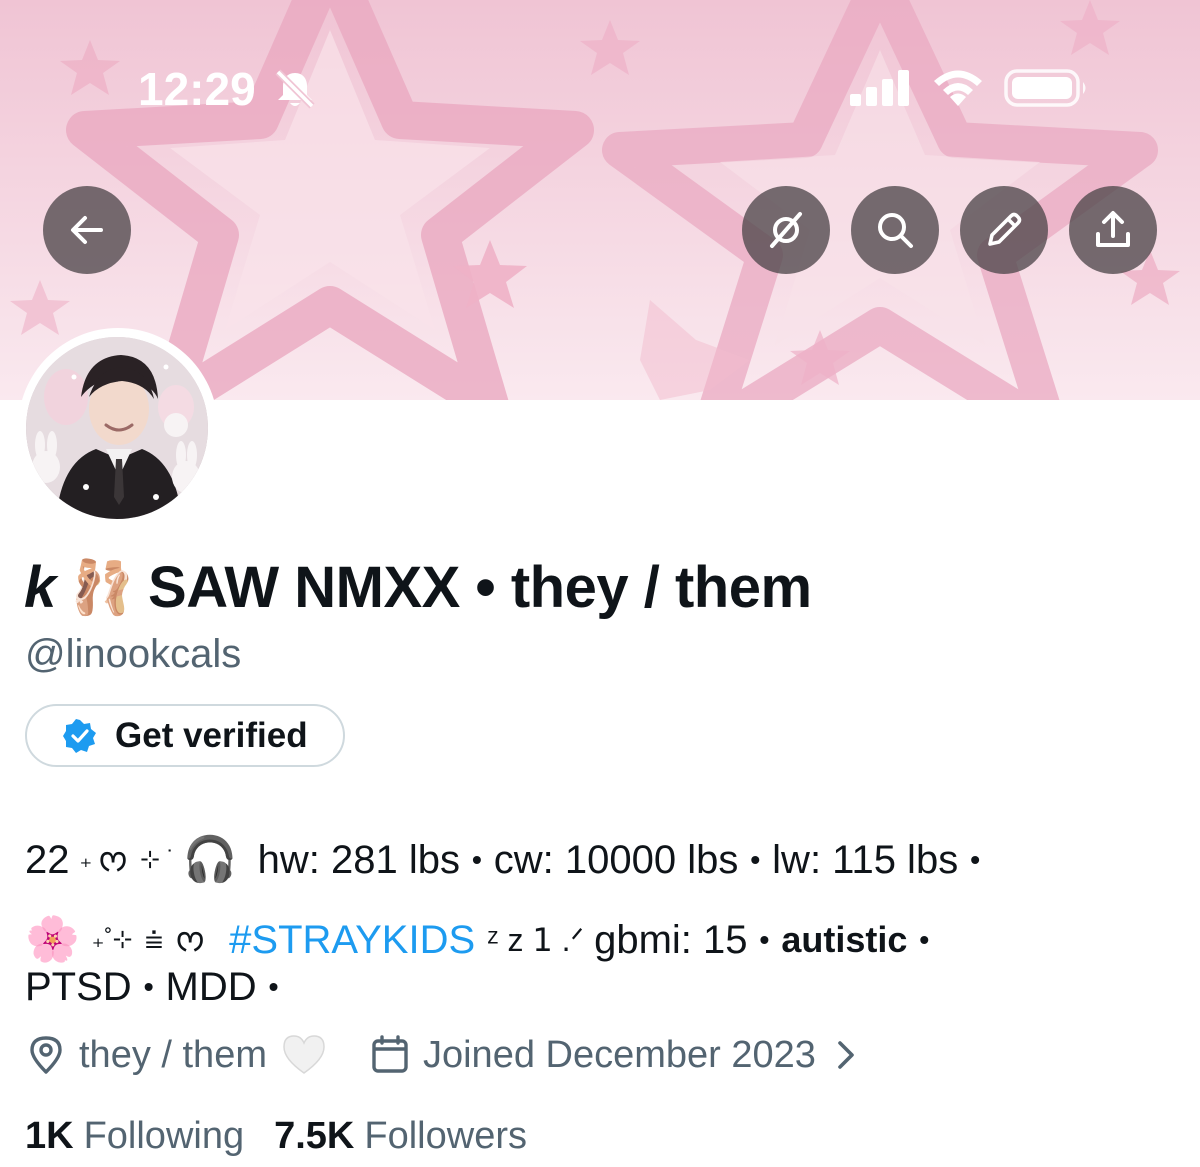 The height and width of the screenshot is (1167, 1200). What do you see at coordinates (102, 587) in the screenshot?
I see `ballet-shoes-emoji: 🩰` at bounding box center [102, 587].